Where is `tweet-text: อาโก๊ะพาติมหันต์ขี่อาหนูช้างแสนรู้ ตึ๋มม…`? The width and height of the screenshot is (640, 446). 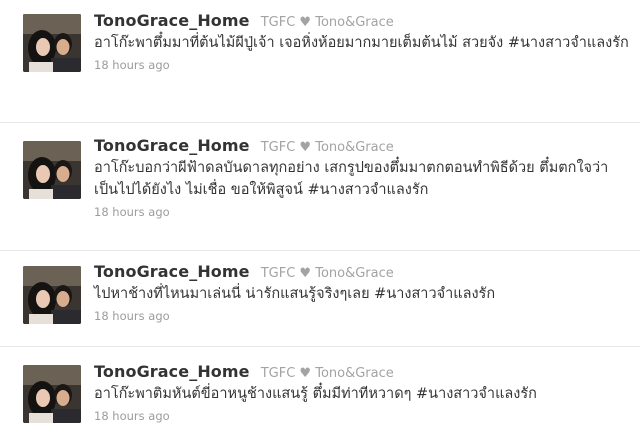 tweet-text: อาโก๊ะพาติมหันต์ขี่อาหนูช้างแสนรู้ ตึ๋มม… is located at coordinates (315, 394).